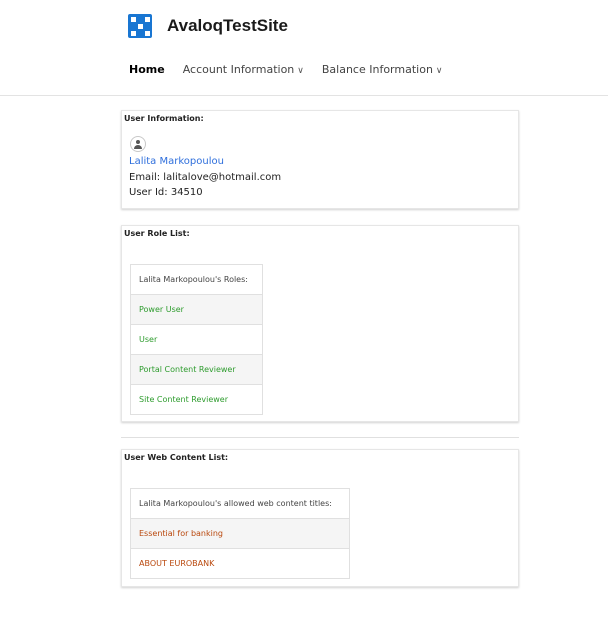 The height and width of the screenshot is (641, 608). What do you see at coordinates (164, 118) in the screenshot?
I see `user-information-title: User Information:` at bounding box center [164, 118].